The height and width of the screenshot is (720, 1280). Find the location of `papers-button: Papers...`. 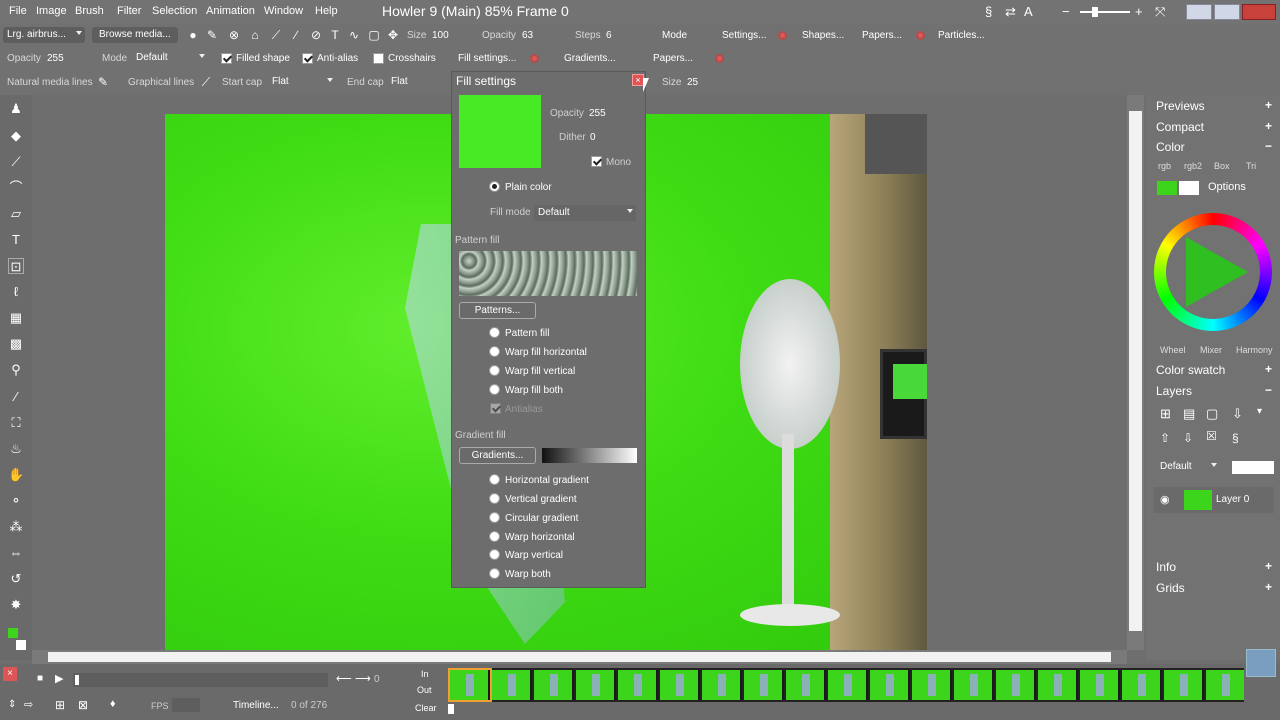

papers-button: Papers... is located at coordinates (882, 35).